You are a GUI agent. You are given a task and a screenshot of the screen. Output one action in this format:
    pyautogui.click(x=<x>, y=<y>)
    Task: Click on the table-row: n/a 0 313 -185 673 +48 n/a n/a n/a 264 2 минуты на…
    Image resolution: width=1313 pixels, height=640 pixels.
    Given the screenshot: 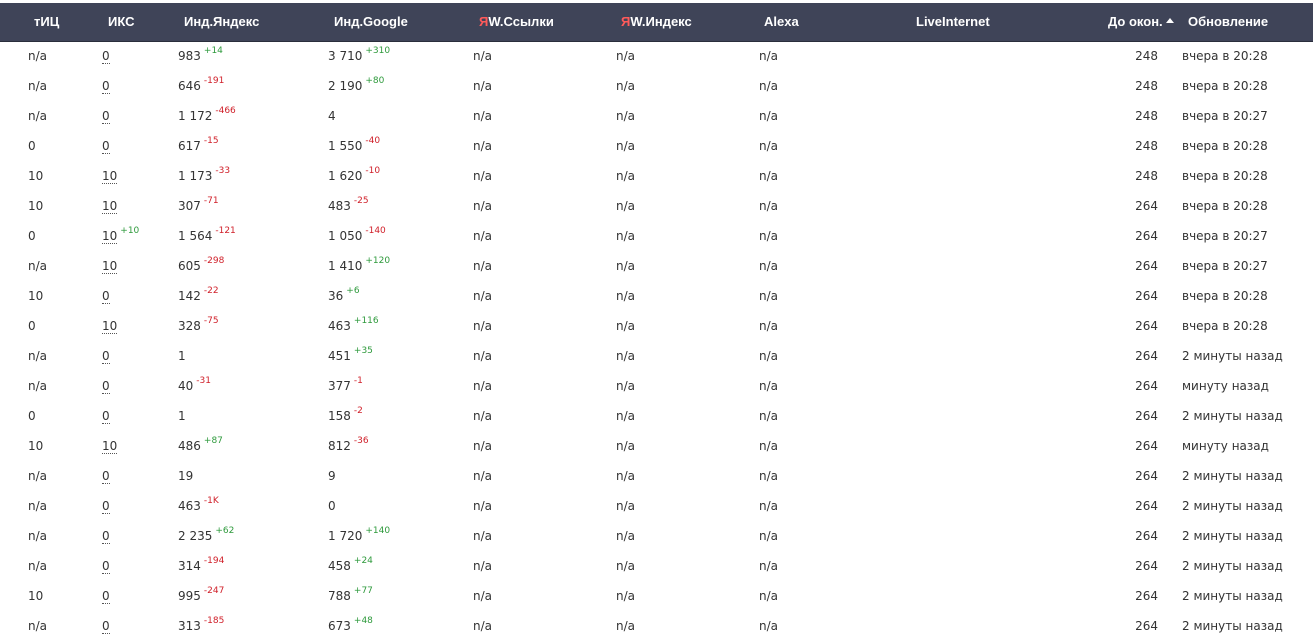 What is the action you would take?
    pyautogui.click(x=656, y=625)
    